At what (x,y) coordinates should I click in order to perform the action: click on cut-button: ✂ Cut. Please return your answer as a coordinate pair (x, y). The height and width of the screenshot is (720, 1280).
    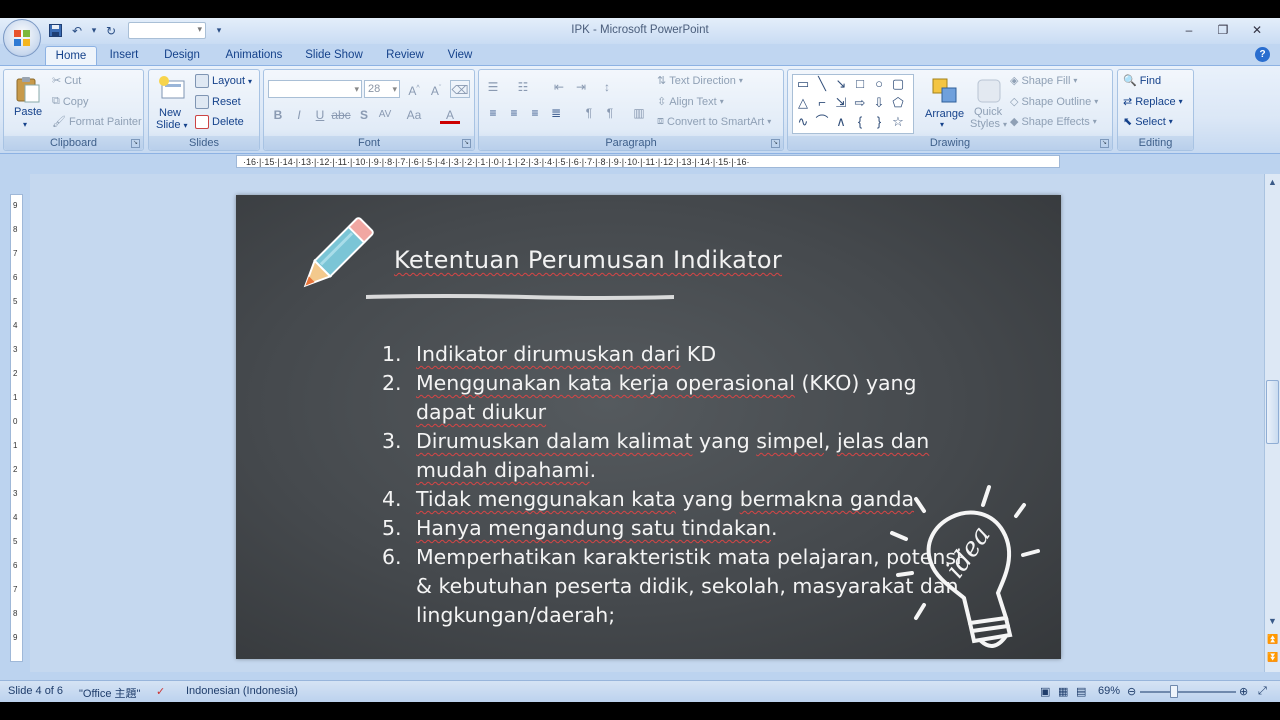
    Looking at the image, I should click on (66, 81).